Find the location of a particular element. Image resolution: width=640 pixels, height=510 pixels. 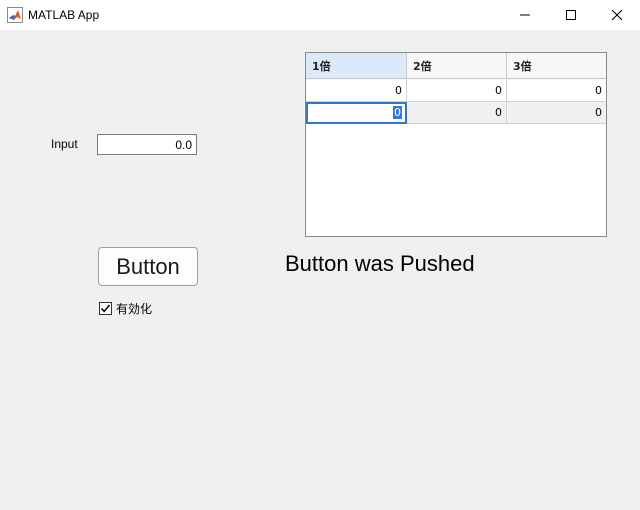

minimize-icon is located at coordinates (525, 15).